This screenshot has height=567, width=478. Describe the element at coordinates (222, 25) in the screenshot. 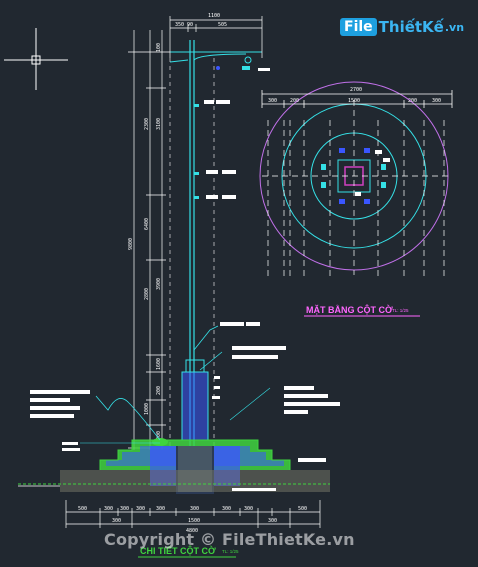

I see `top-dim-c: 505` at that location.